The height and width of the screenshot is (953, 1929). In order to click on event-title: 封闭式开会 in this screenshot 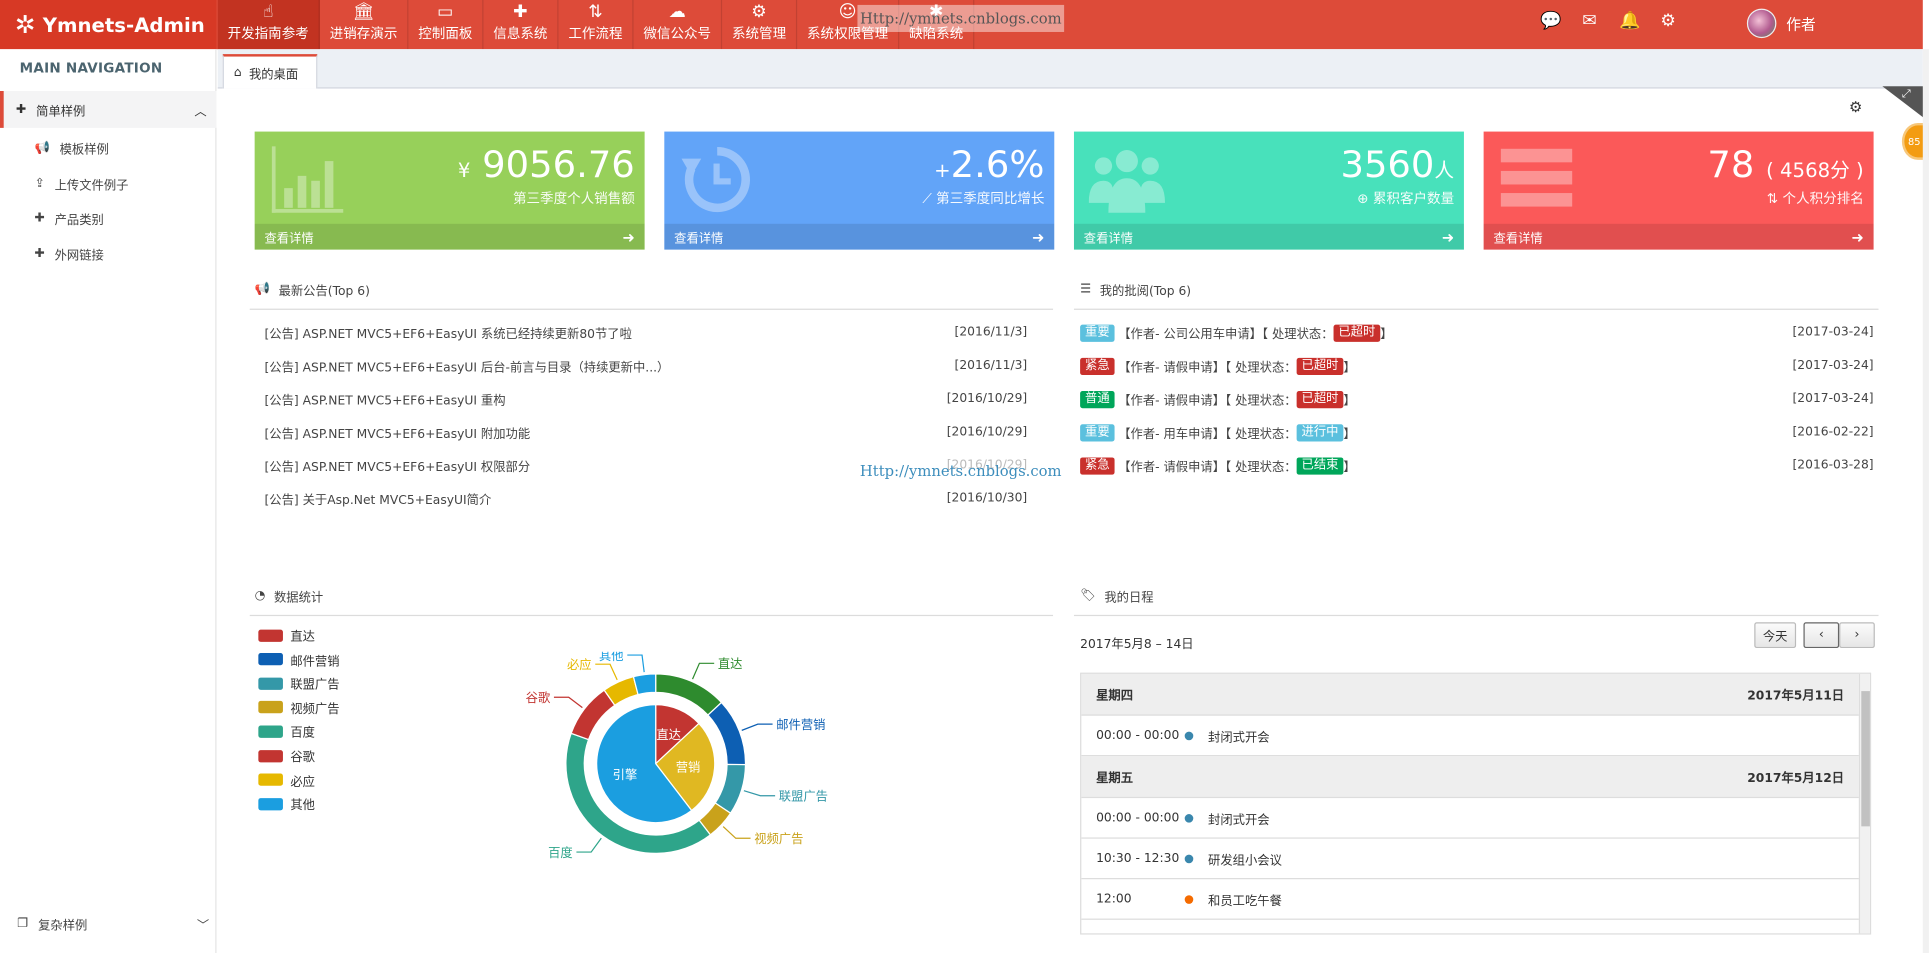, I will do `click(1239, 820)`.